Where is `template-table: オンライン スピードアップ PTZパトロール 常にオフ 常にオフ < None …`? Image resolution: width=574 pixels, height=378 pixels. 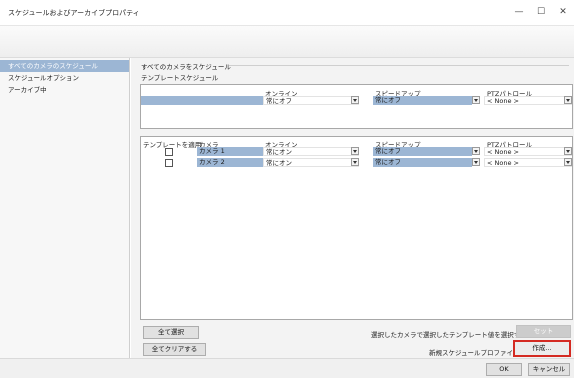
template-table: オンライン スピードアップ PTZパトロール 常にオフ 常にオフ < None … is located at coordinates (356, 106).